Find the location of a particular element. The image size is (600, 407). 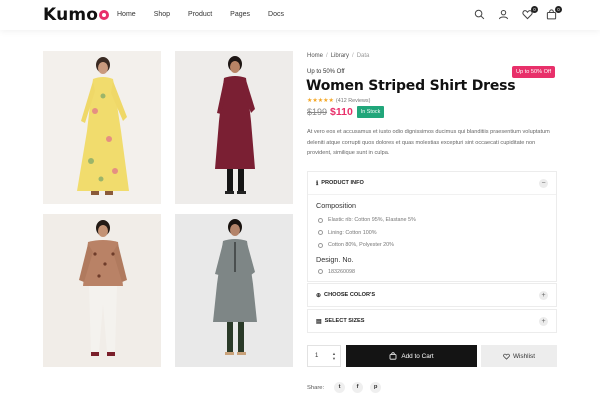

breadcrumb-current: Data is located at coordinates (363, 56).